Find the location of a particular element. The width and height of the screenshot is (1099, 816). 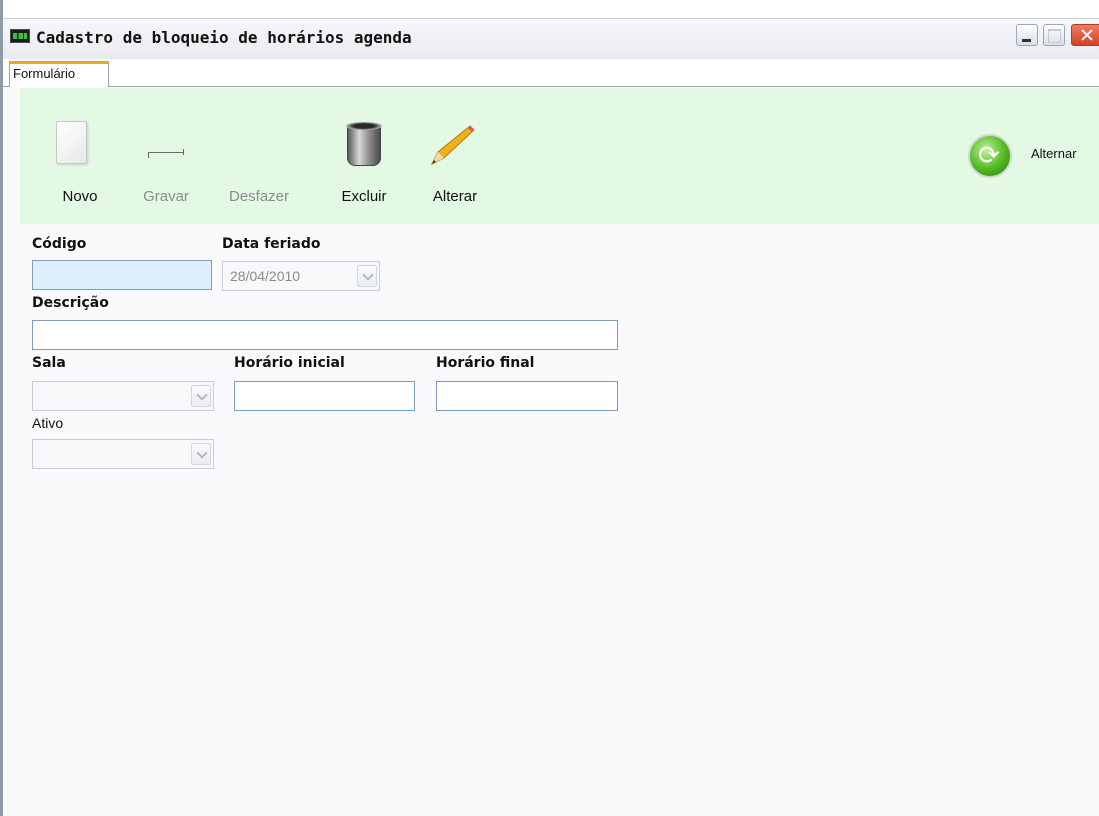

codigo-label: Código is located at coordinates (59, 244).